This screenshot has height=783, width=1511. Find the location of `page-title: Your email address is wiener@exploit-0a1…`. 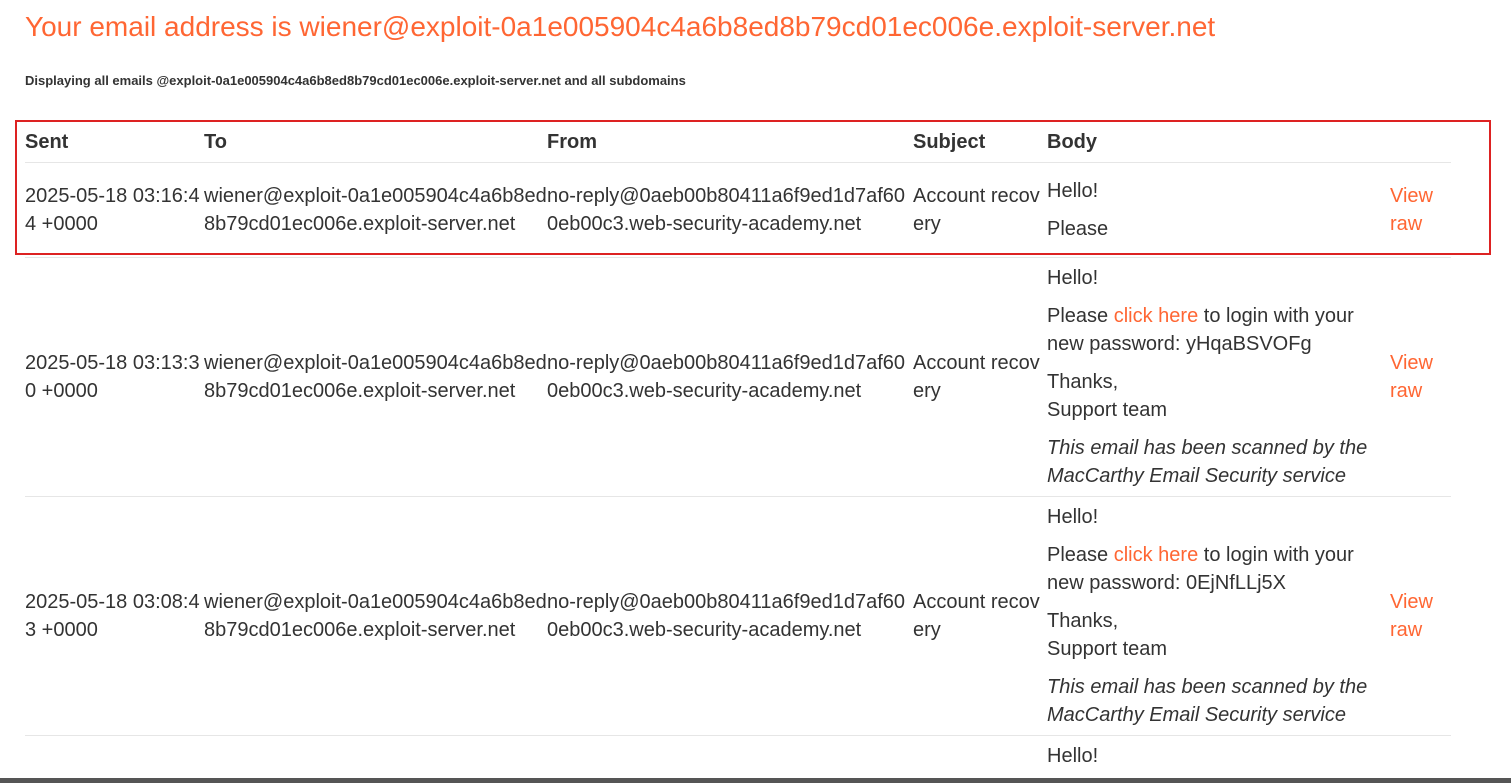

page-title: Your email address is wiener@exploit-0a1… is located at coordinates (620, 26).